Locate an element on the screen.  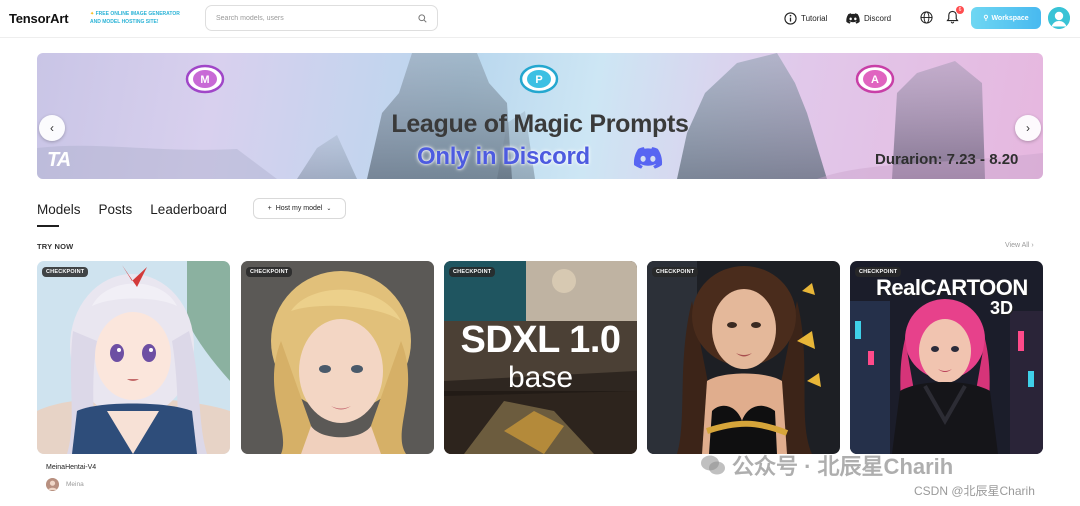
search-input is located at coordinates (311, 18).